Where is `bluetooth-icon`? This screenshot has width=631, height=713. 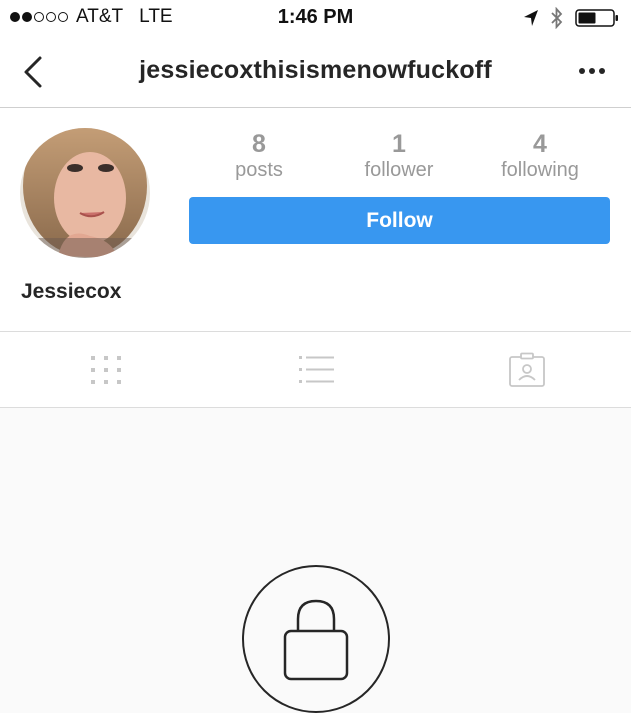 bluetooth-icon is located at coordinates (557, 18).